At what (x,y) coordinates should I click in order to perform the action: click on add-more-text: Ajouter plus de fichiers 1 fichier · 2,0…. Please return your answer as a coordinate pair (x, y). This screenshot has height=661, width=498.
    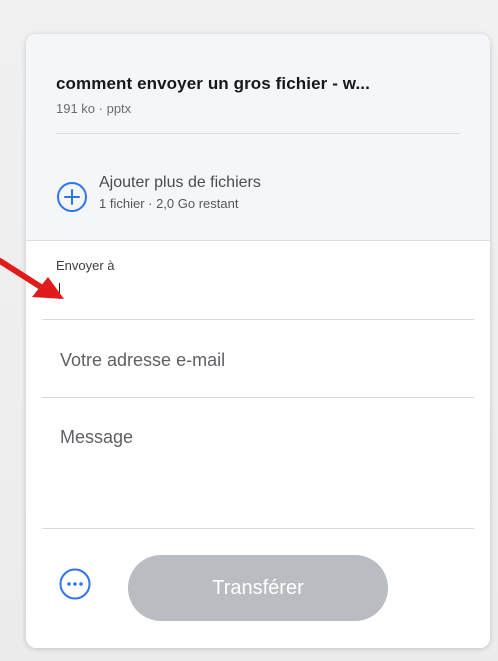
    Looking at the image, I should click on (180, 192).